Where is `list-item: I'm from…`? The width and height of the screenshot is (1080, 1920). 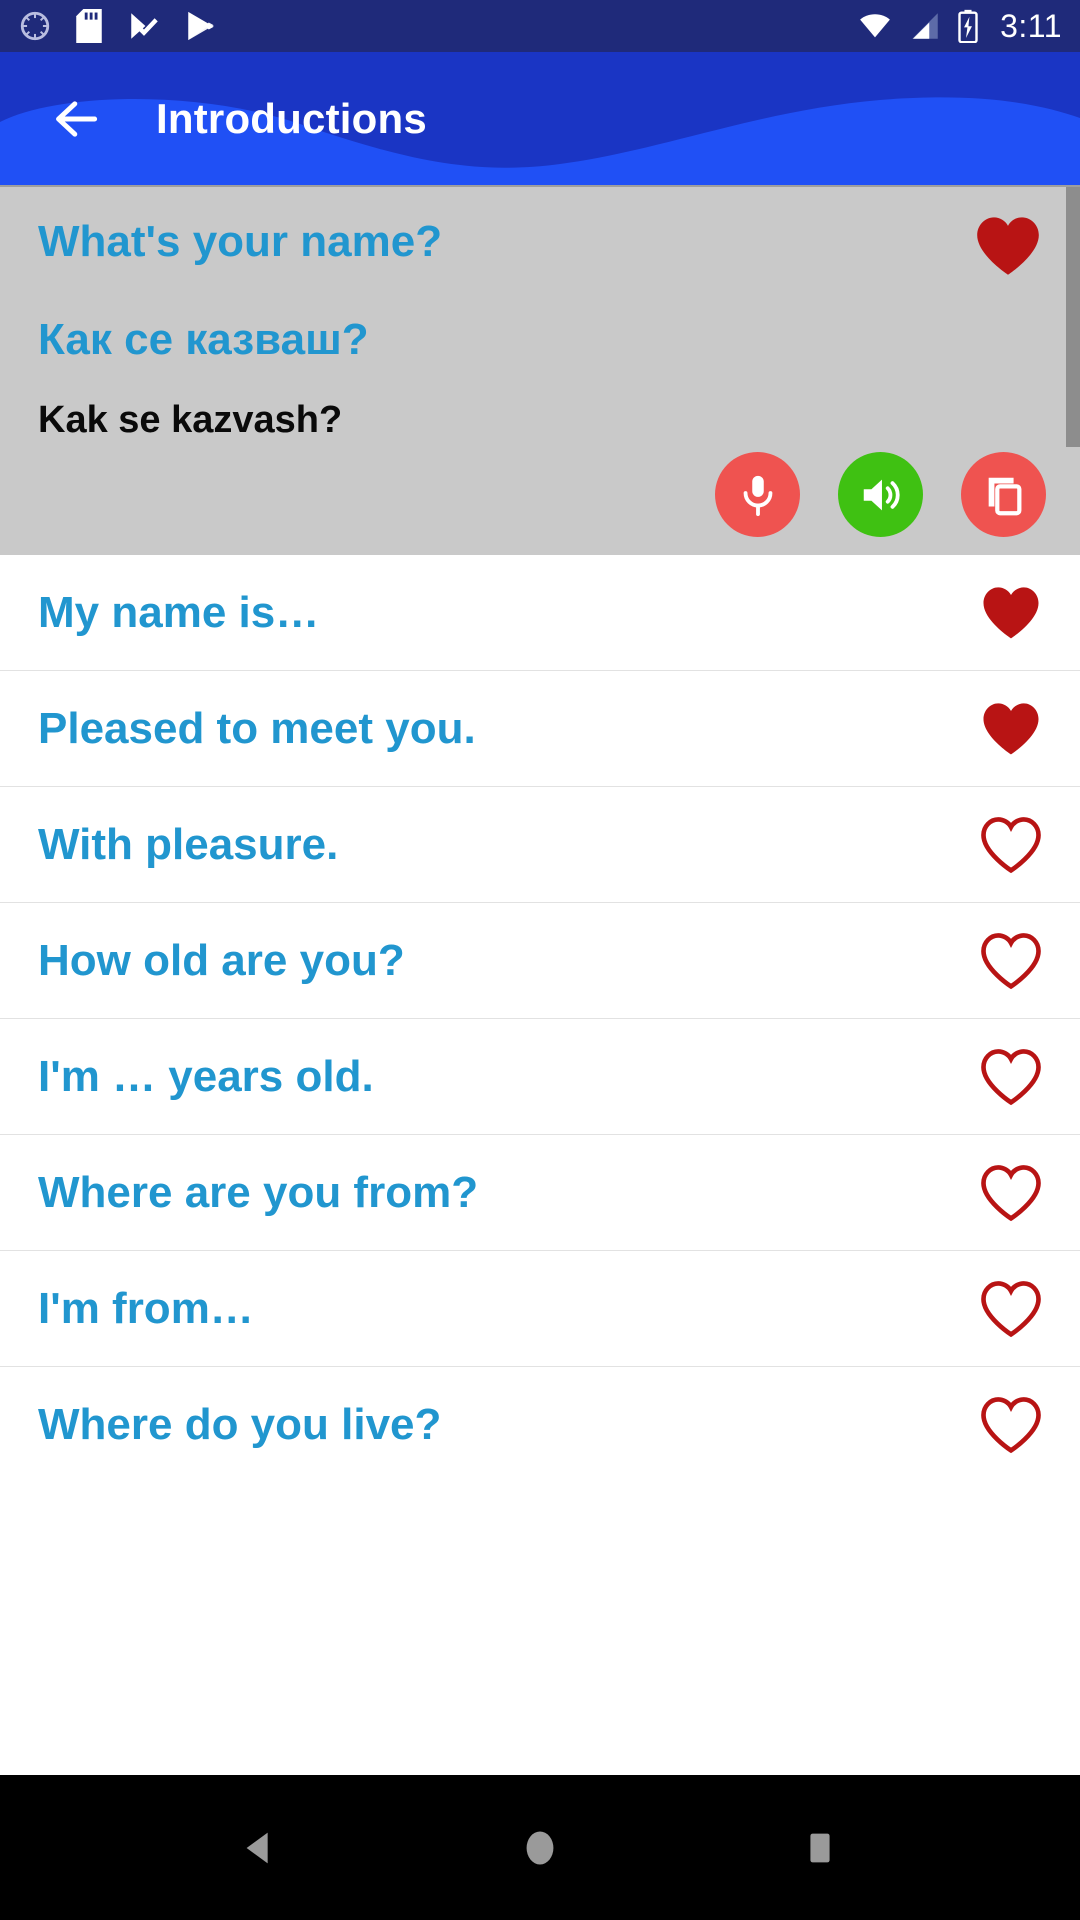
list-item: I'm from… is located at coordinates (540, 1309).